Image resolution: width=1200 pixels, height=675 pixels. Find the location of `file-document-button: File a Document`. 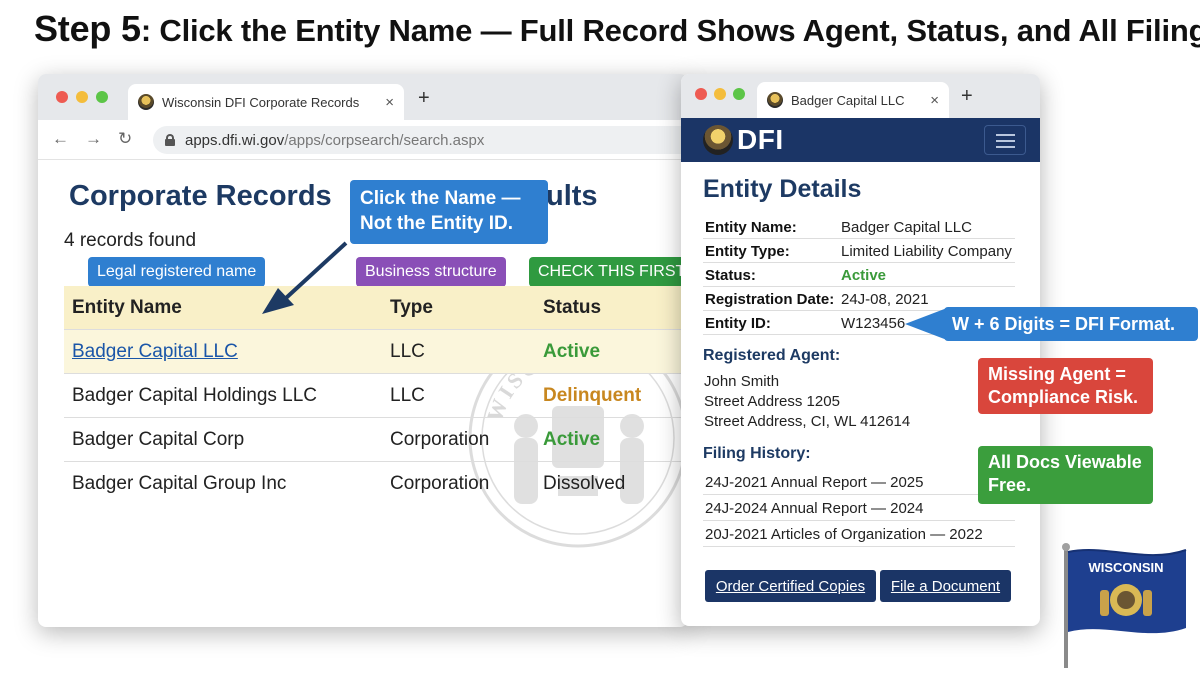

file-document-button: File a Document is located at coordinates (945, 586).